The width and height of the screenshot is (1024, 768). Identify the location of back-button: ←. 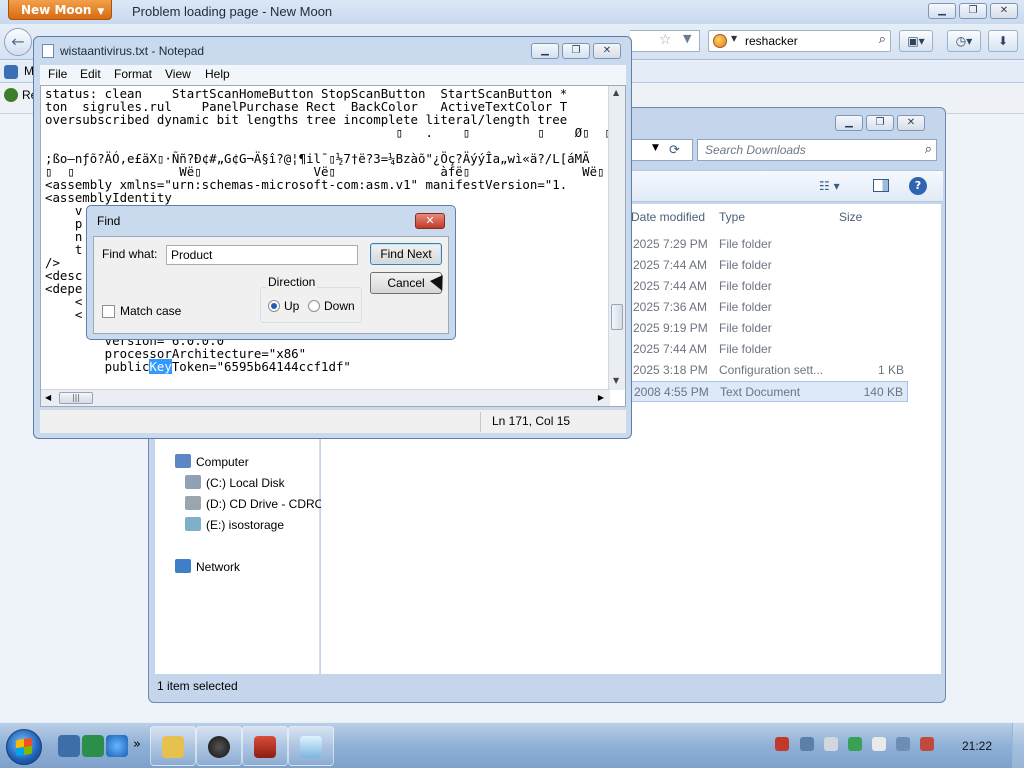
(18, 42).